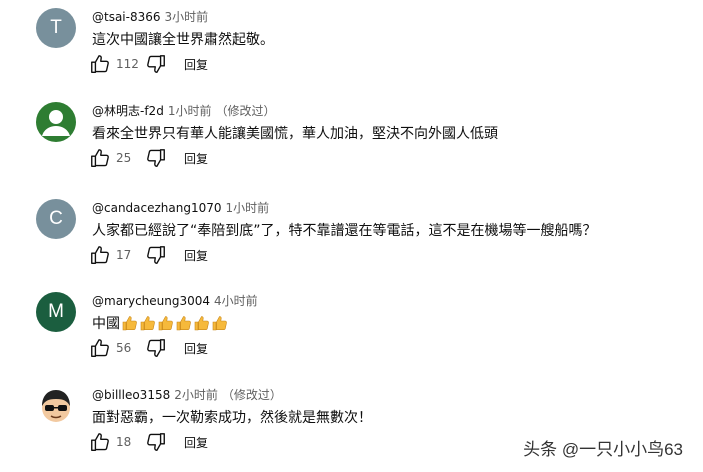 The width and height of the screenshot is (703, 472). I want to click on like-count: 112, so click(127, 64).